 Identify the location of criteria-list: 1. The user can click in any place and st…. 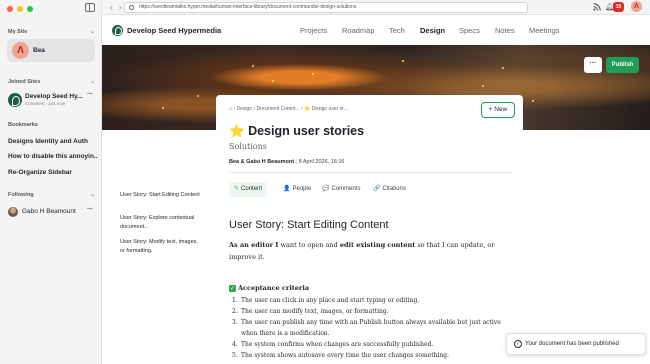
(374, 328).